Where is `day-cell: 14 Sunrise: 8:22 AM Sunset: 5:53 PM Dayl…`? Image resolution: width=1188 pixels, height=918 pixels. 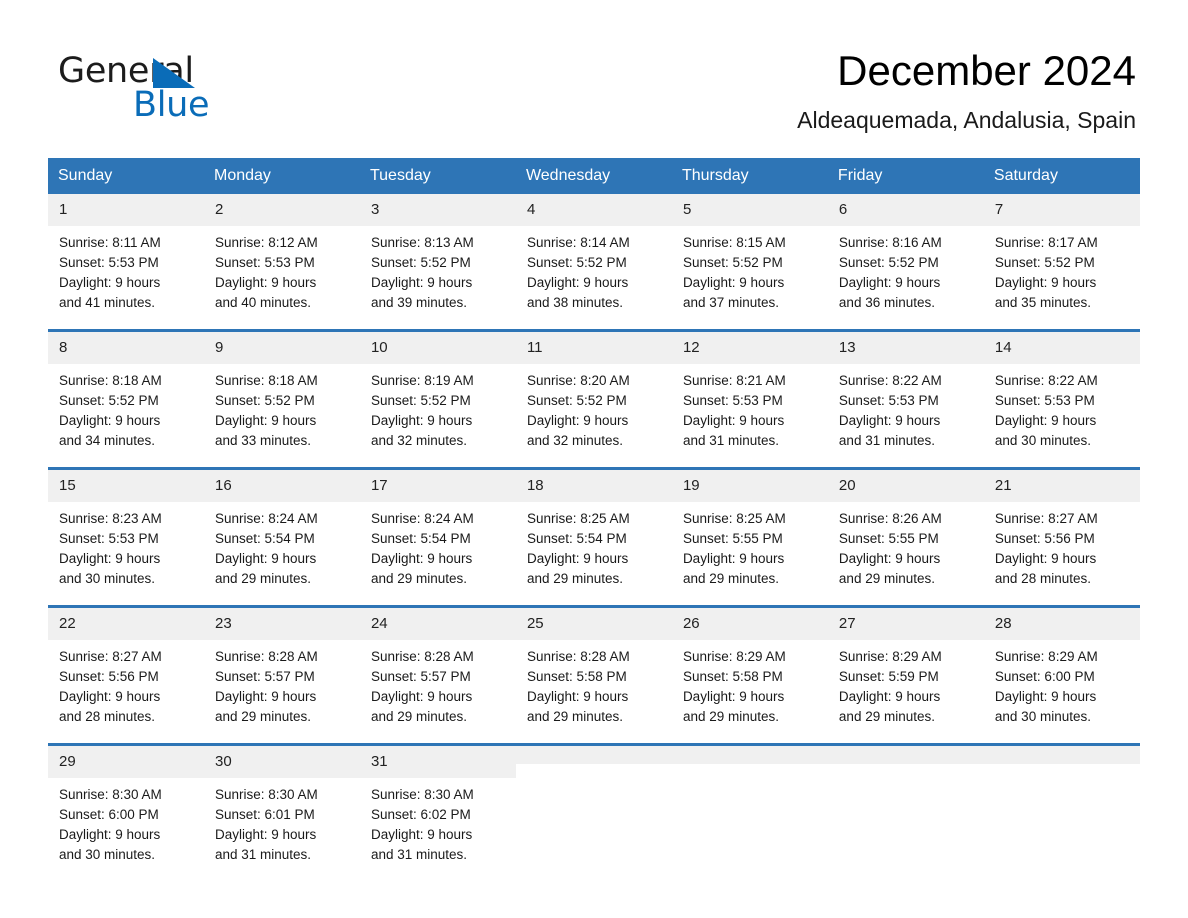
day-cell: 14 Sunrise: 8:22 AM Sunset: 5:53 PM Dayl… is located at coordinates (1061, 399).